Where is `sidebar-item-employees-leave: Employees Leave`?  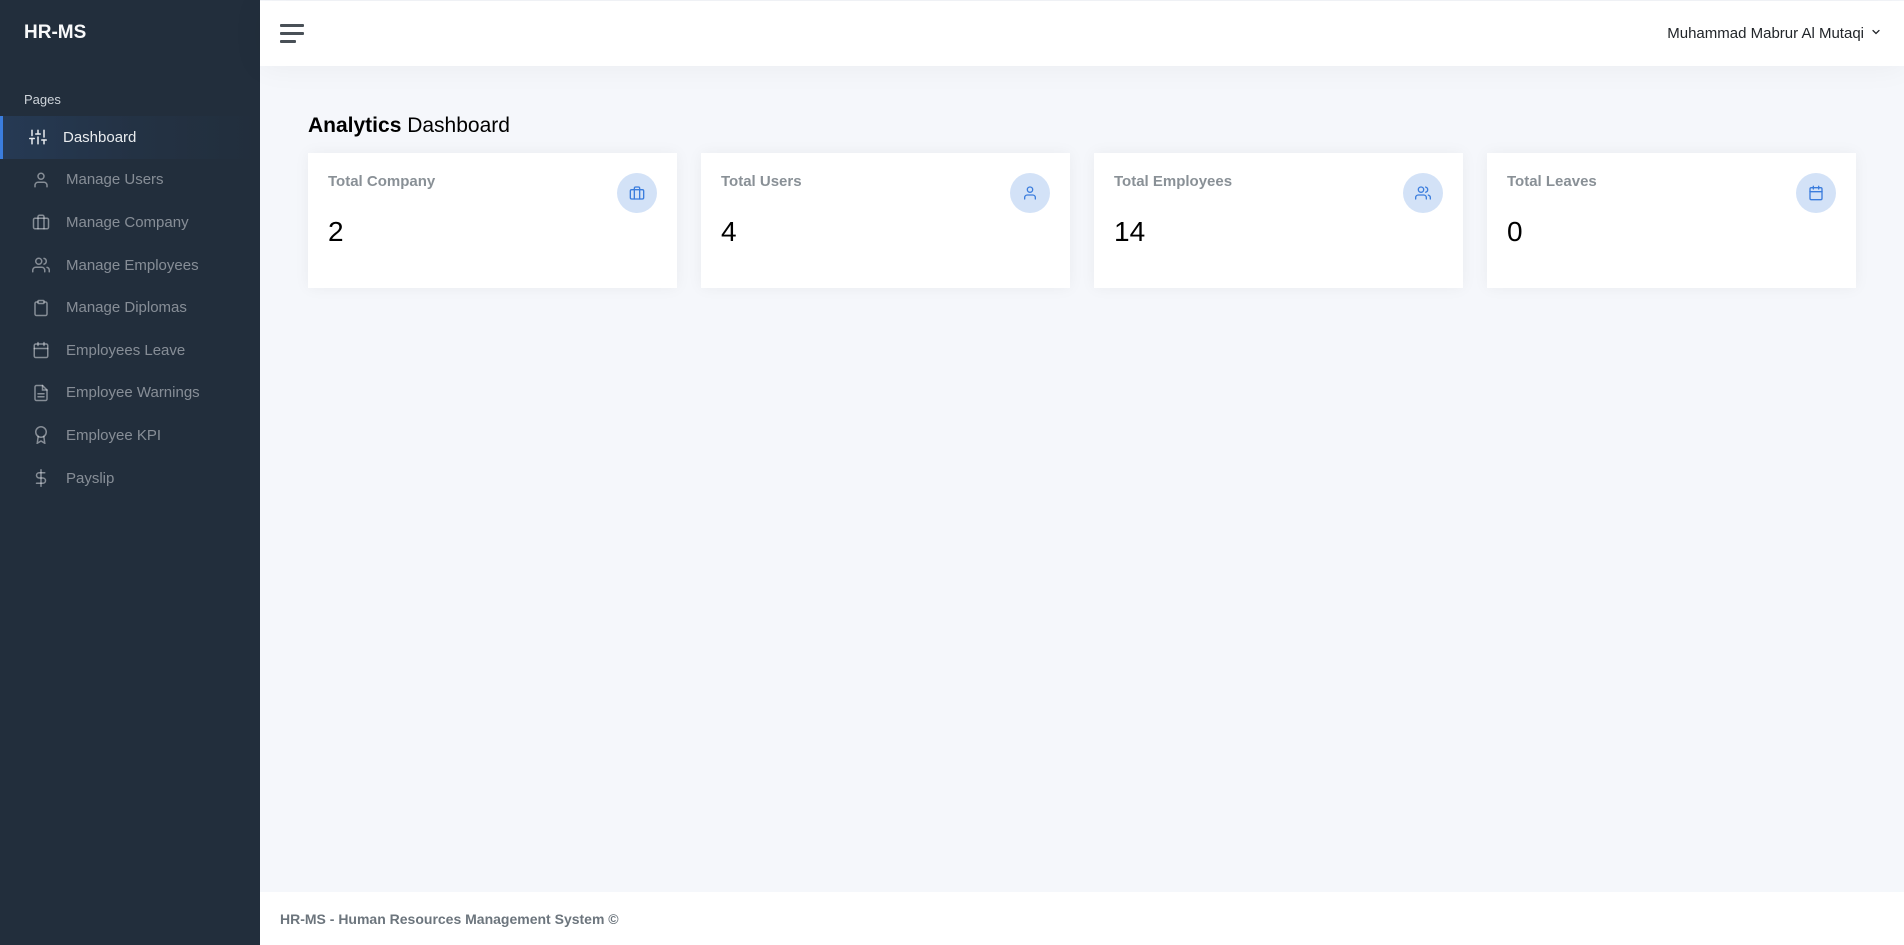
sidebar-item-employees-leave: Employees Leave is located at coordinates (130, 350).